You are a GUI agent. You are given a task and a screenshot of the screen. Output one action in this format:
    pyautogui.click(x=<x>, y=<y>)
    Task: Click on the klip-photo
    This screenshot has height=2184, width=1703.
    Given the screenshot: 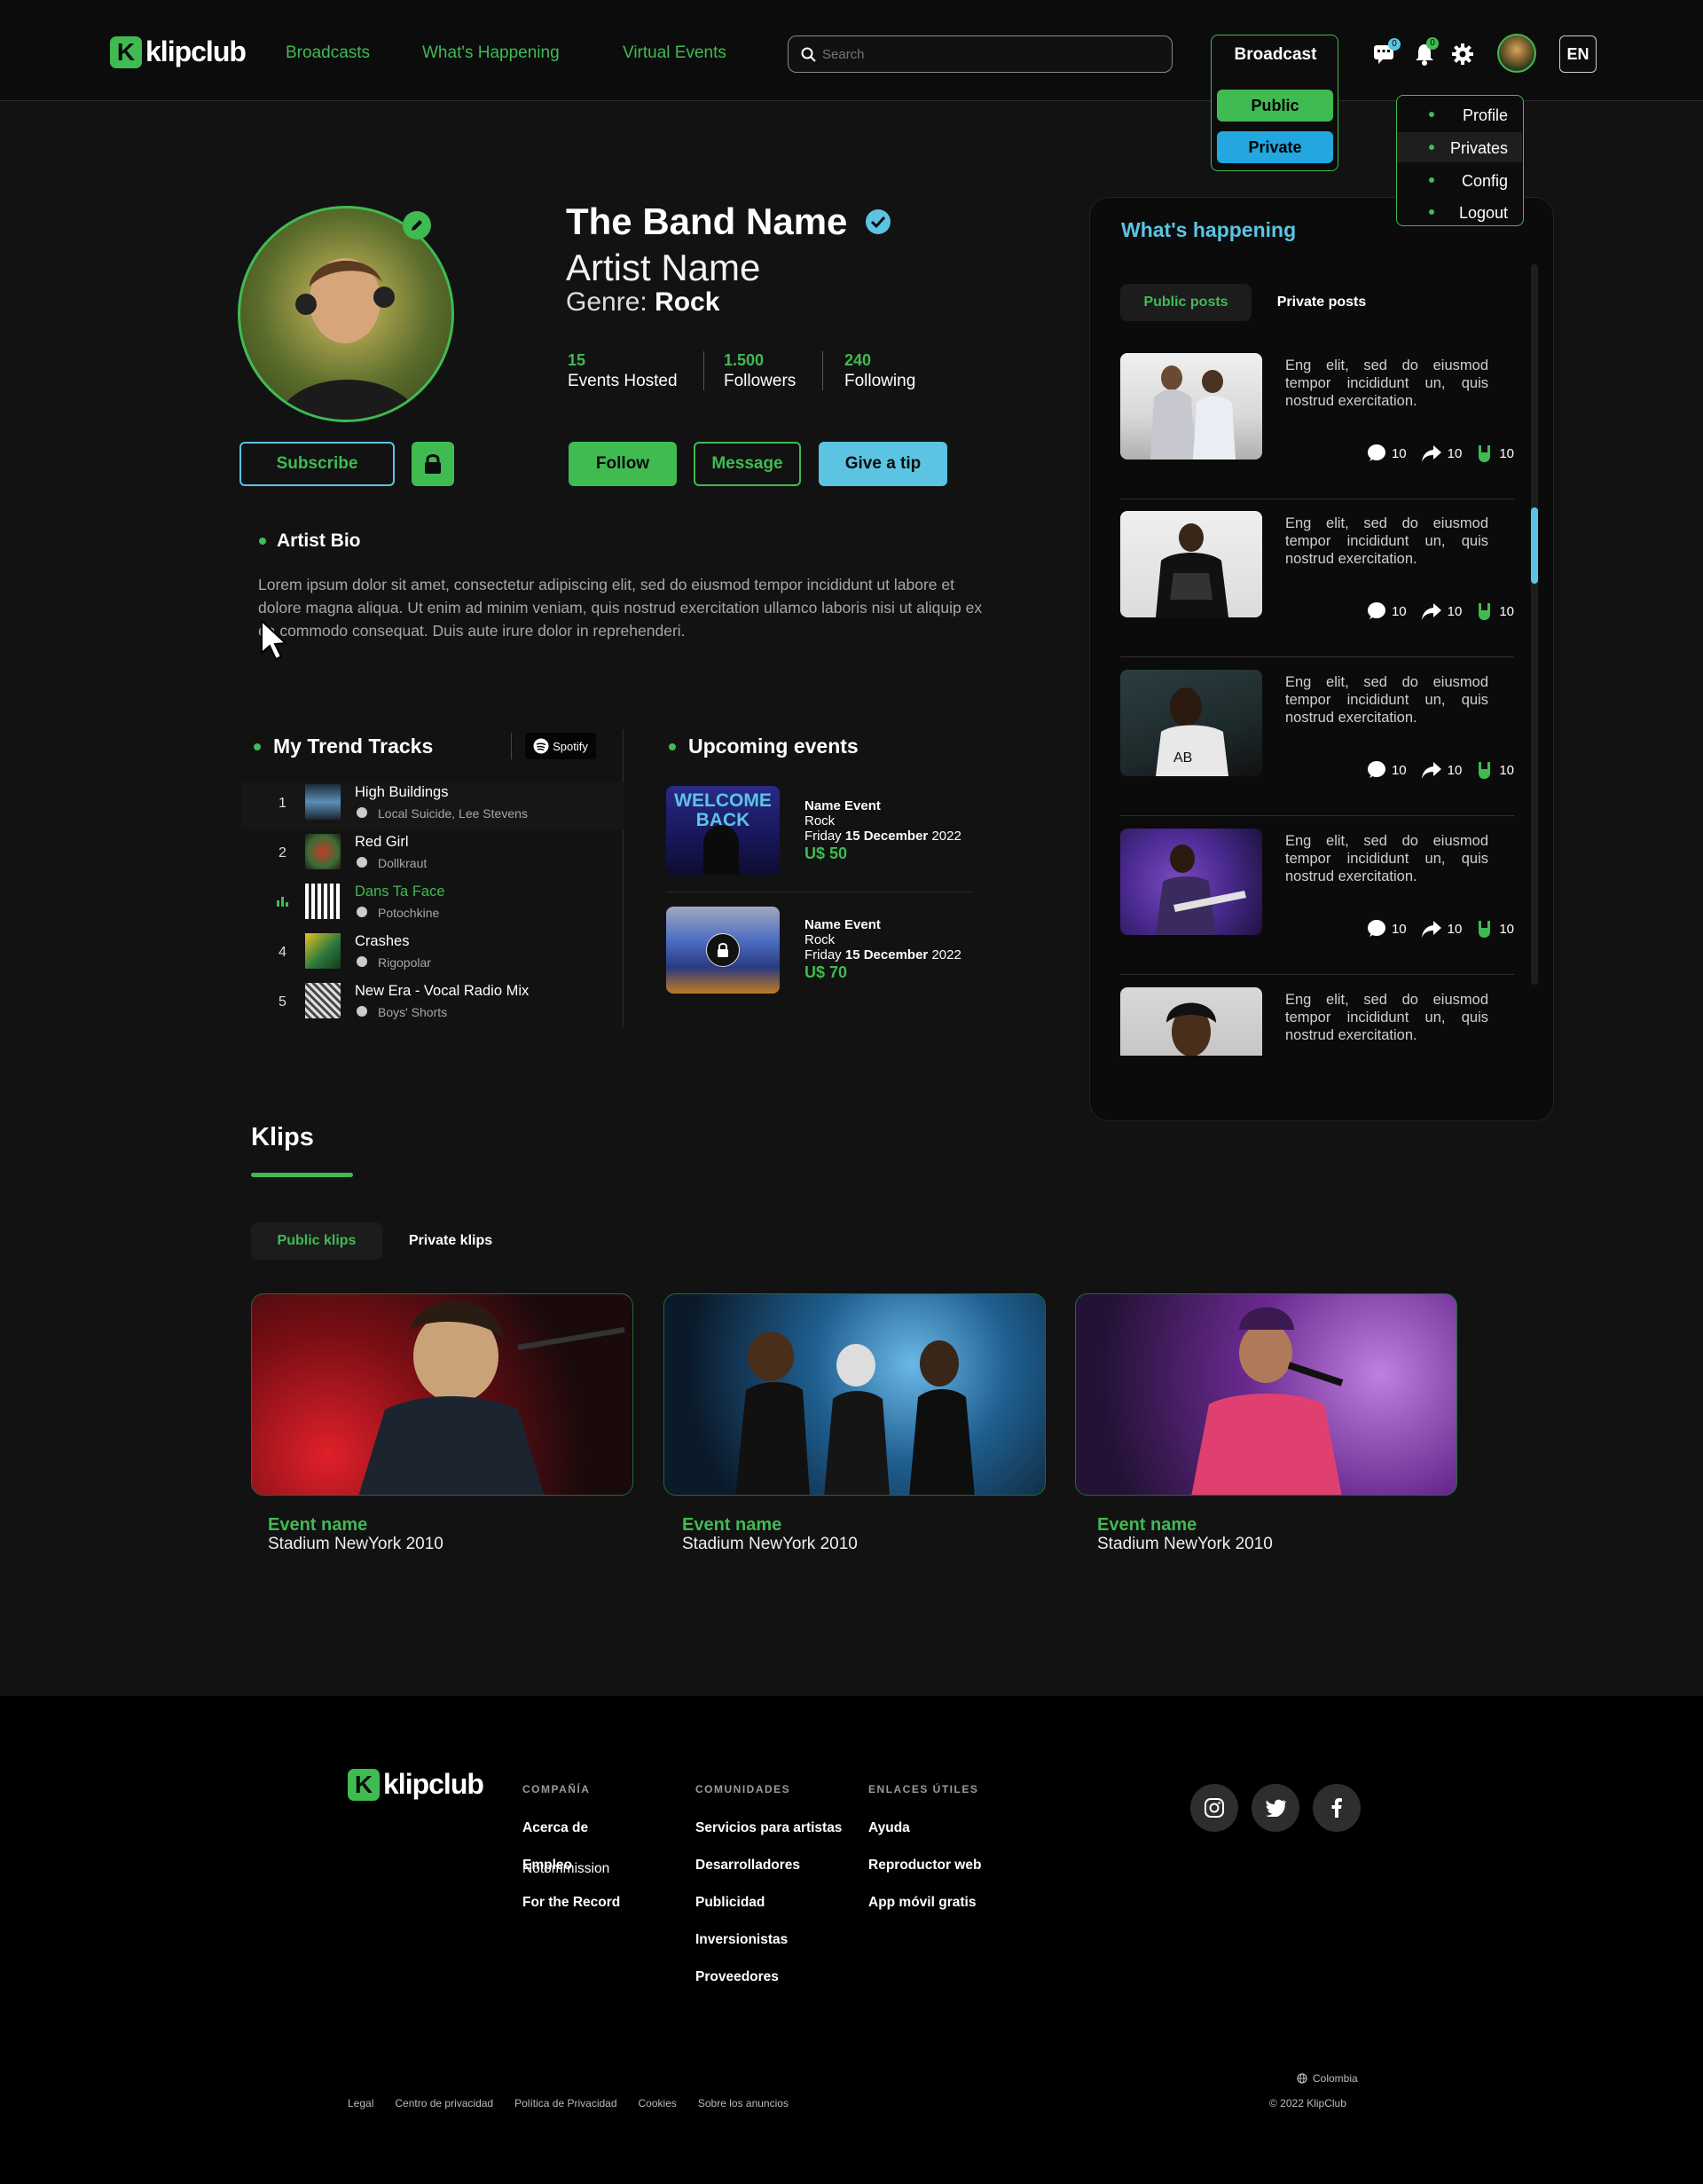 What is the action you would take?
    pyautogui.click(x=1267, y=1401)
    